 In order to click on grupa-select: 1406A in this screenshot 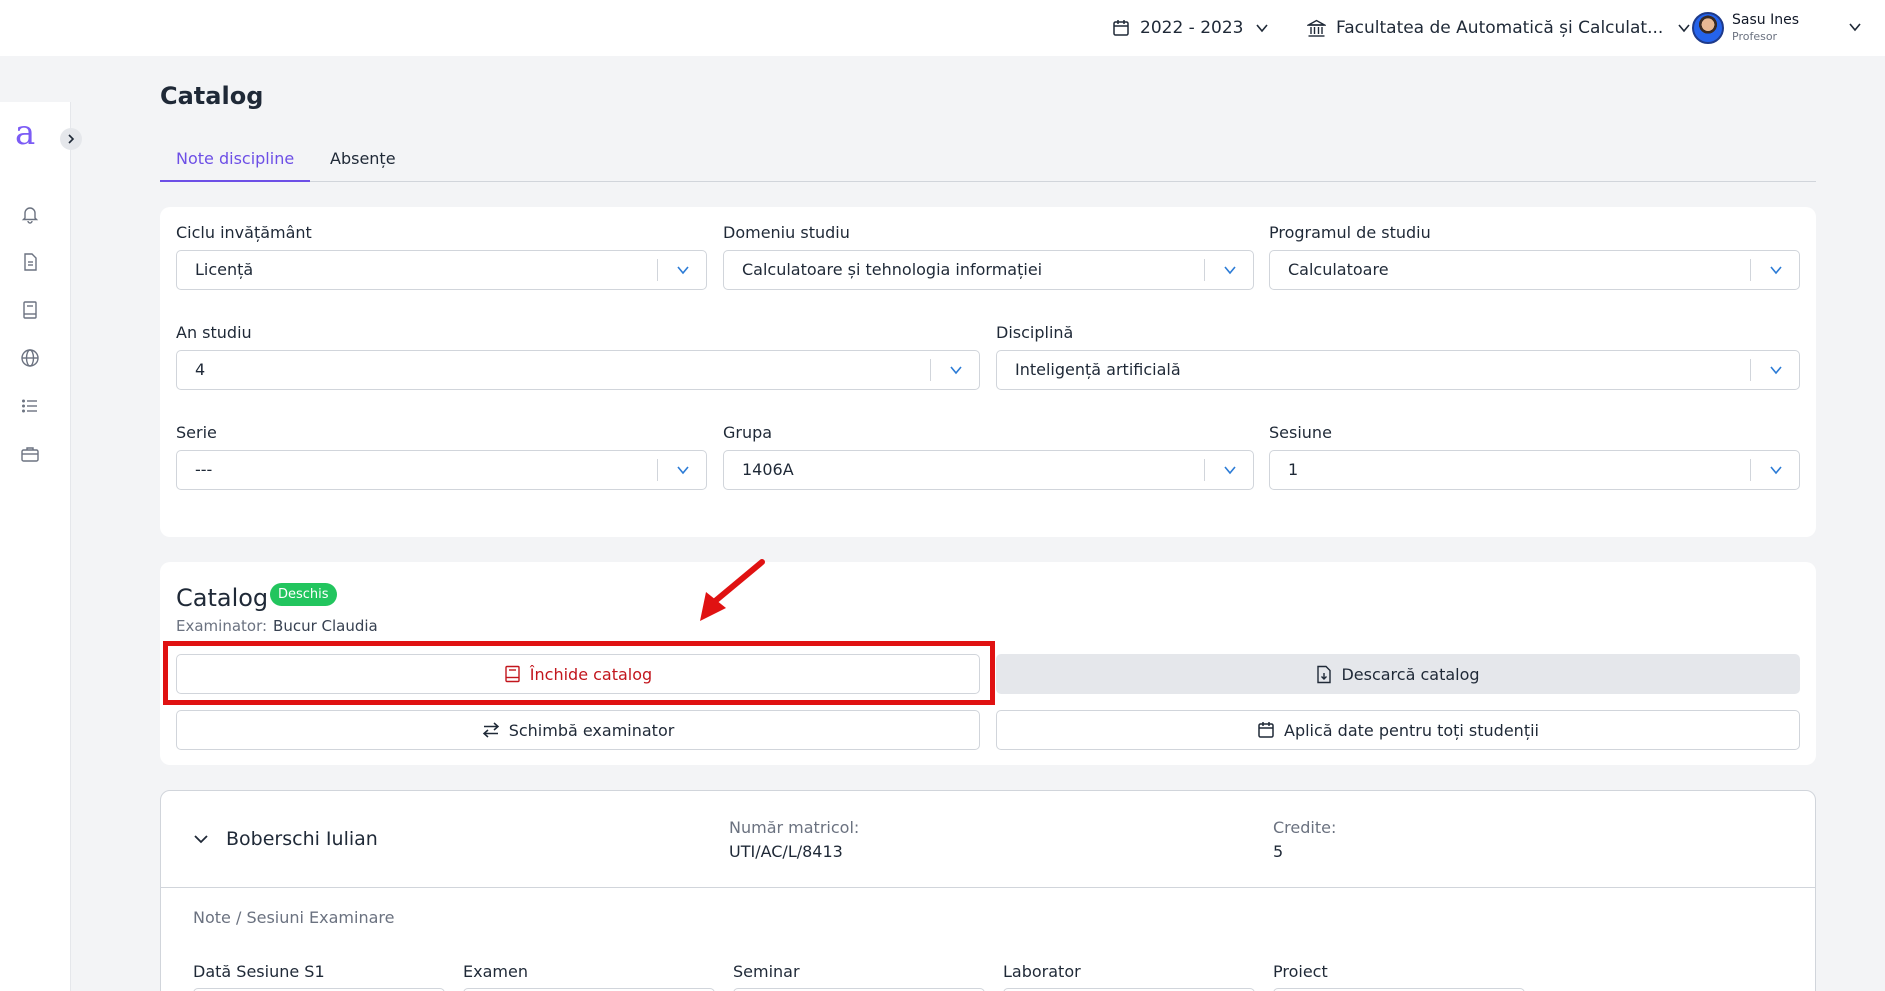, I will do `click(988, 470)`.